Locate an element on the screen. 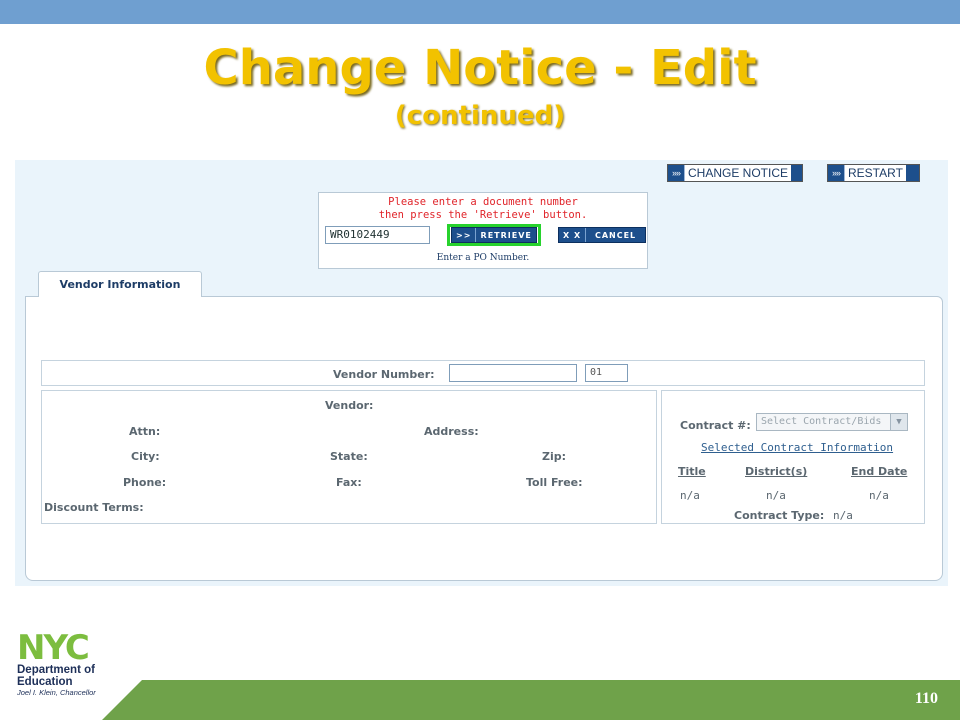 The width and height of the screenshot is (960, 720). top-accent-bar is located at coordinates (480, 12).